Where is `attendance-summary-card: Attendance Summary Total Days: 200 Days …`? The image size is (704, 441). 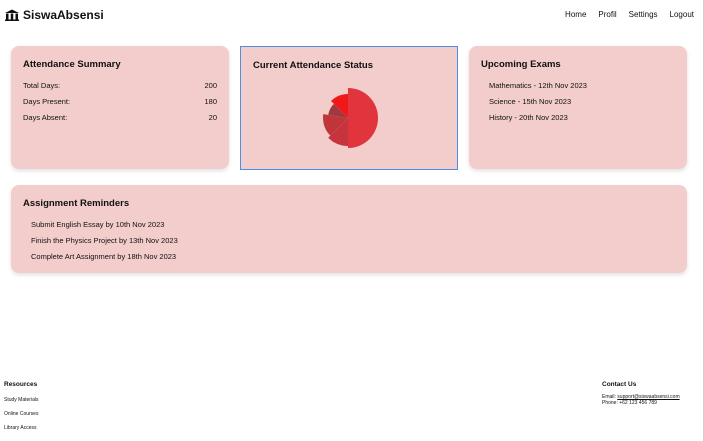 attendance-summary-card: Attendance Summary Total Days: 200 Days … is located at coordinates (120, 107).